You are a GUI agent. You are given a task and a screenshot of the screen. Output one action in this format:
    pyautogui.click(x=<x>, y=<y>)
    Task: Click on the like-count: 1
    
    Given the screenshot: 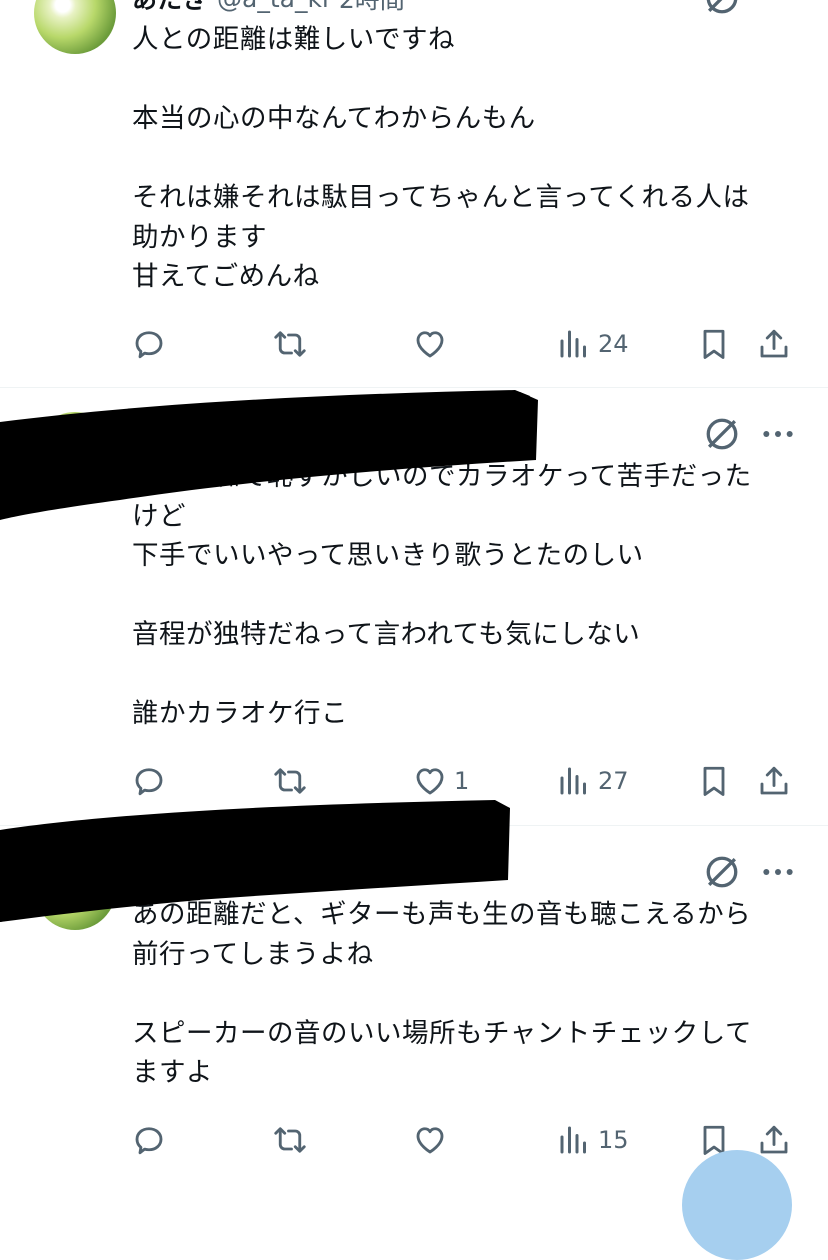 What is the action you would take?
    pyautogui.click(x=462, y=781)
    